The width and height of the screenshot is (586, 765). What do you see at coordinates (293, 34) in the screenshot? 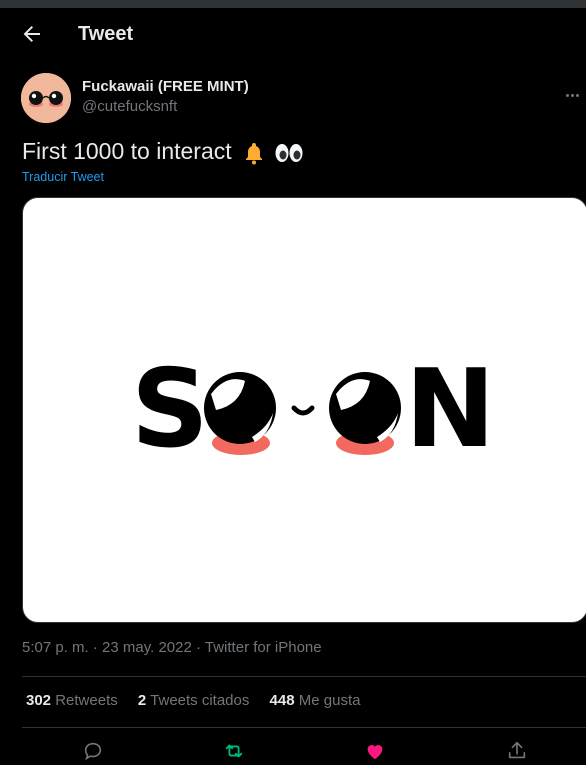
I see `page-header: Tweet` at bounding box center [293, 34].